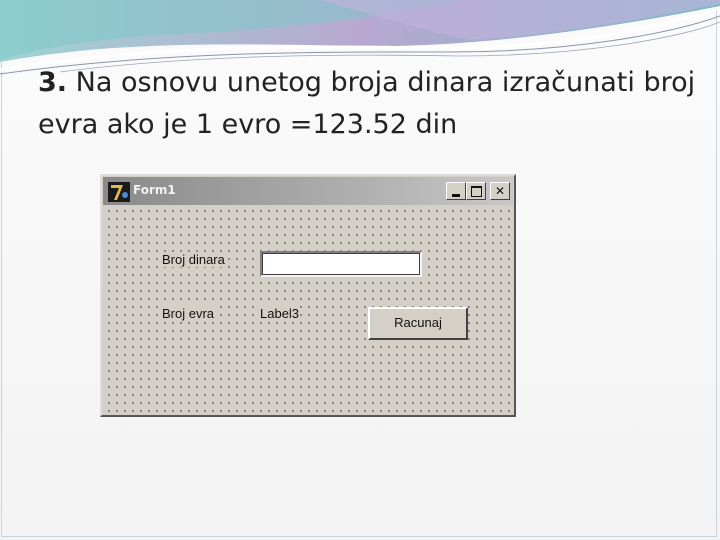  What do you see at coordinates (456, 195) in the screenshot?
I see `minimize-icon` at bounding box center [456, 195].